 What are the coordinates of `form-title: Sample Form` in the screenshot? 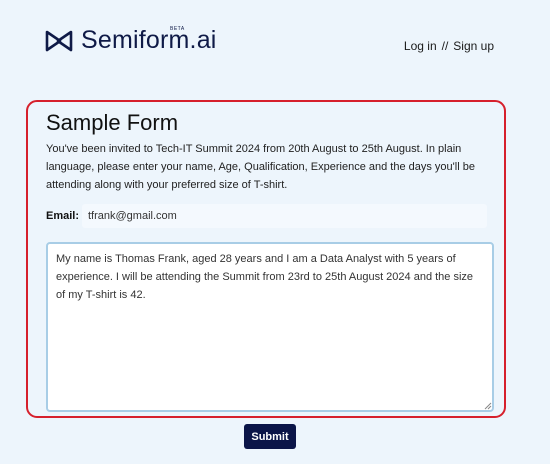 It's located at (112, 122).